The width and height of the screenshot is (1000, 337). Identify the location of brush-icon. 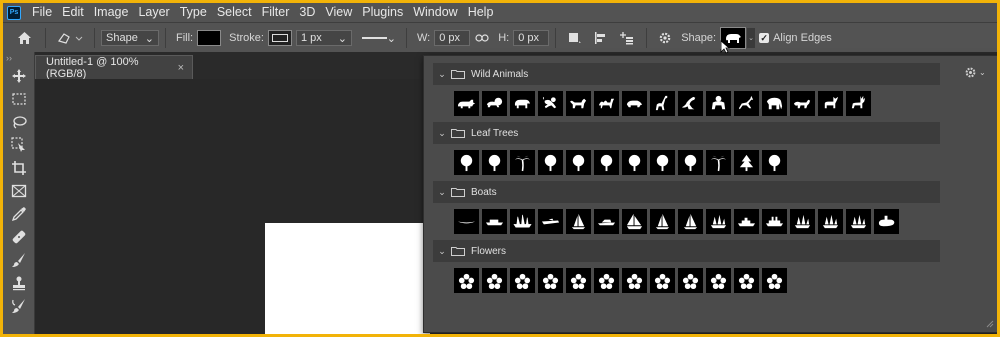
(18, 259).